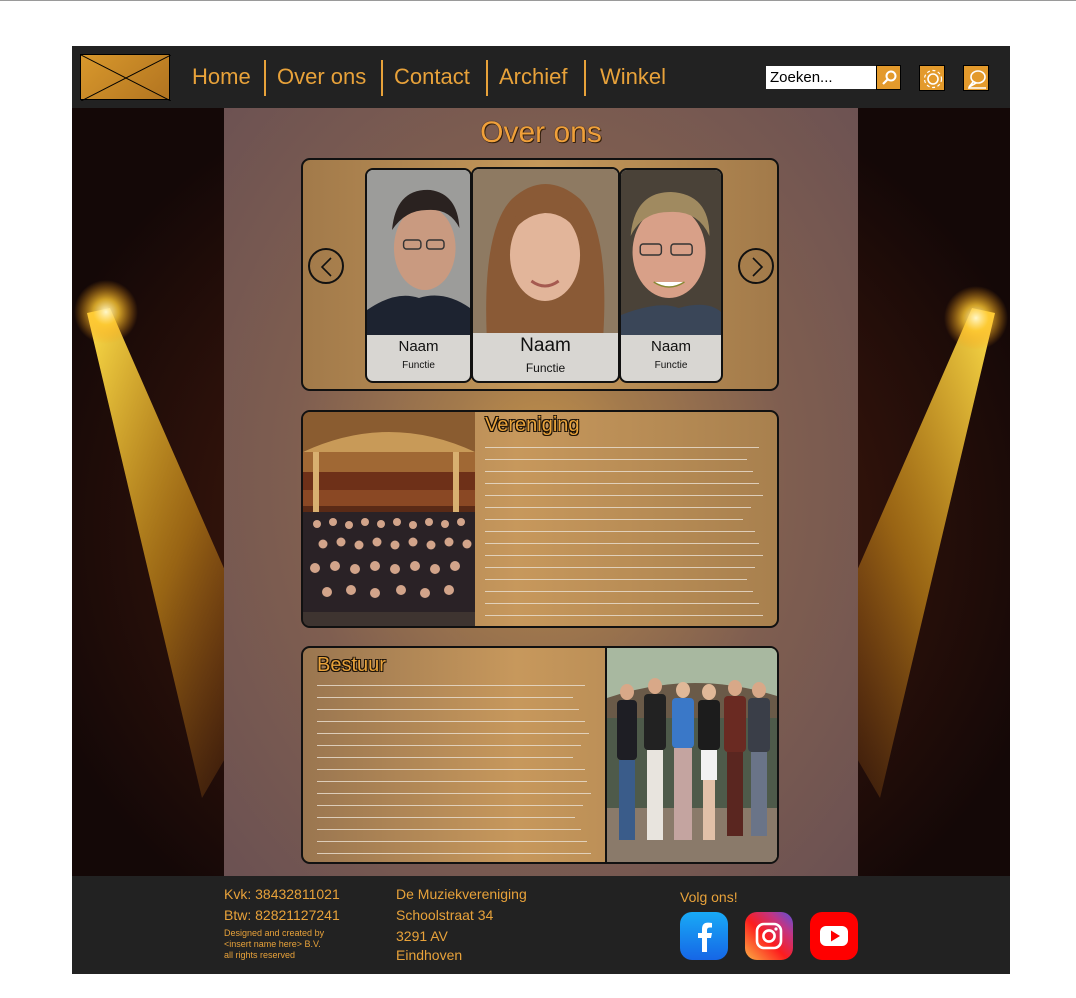 This screenshot has width=1076, height=998. I want to click on team-carousel: Naam Functie Naam Functie Naam Functie, so click(540, 274).